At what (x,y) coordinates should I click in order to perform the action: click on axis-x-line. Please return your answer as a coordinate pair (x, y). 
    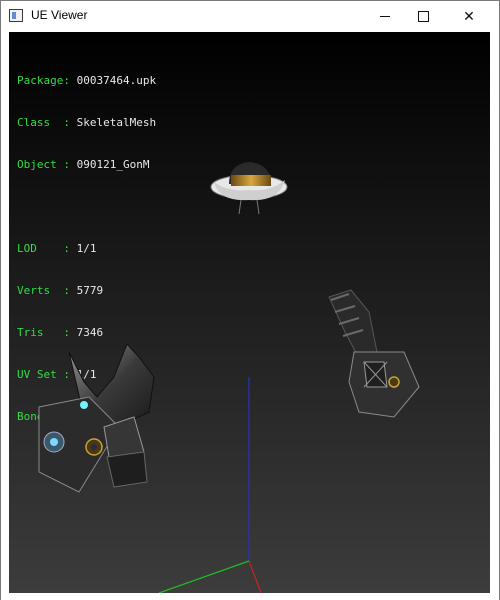
    Looking at the image, I should click on (255, 576).